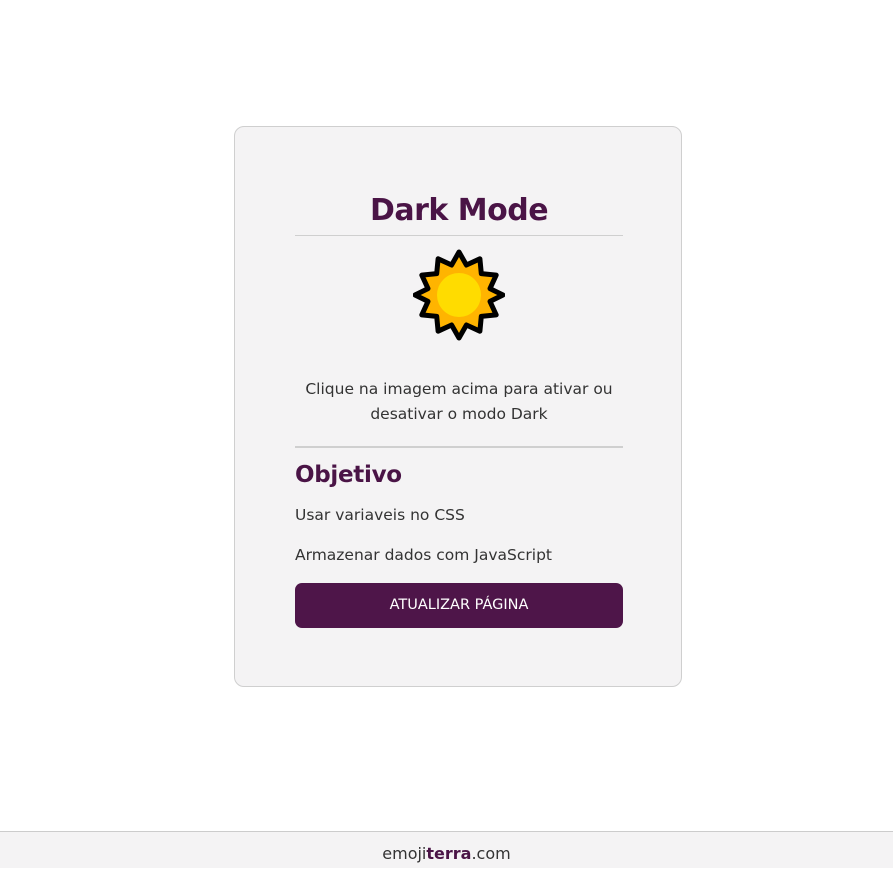 The image size is (893, 876). I want to click on footer-brand-link: emojiterra.com, so click(446, 853).